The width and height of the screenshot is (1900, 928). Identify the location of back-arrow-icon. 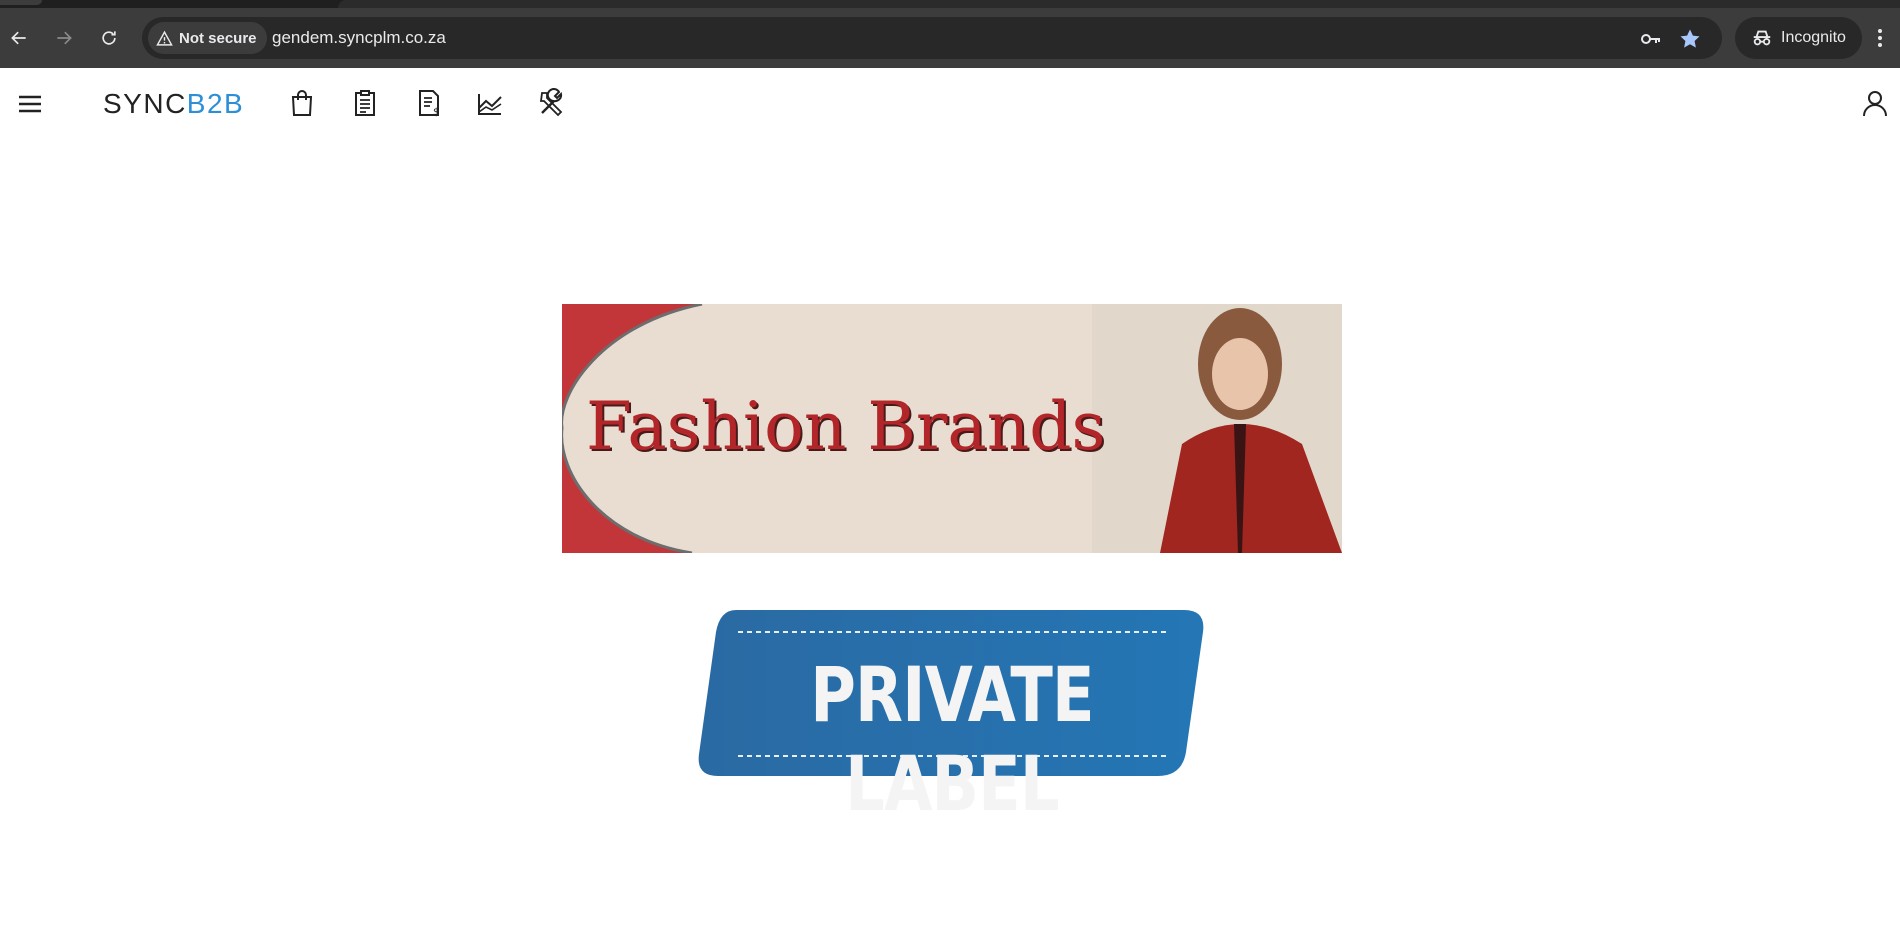
(18, 38).